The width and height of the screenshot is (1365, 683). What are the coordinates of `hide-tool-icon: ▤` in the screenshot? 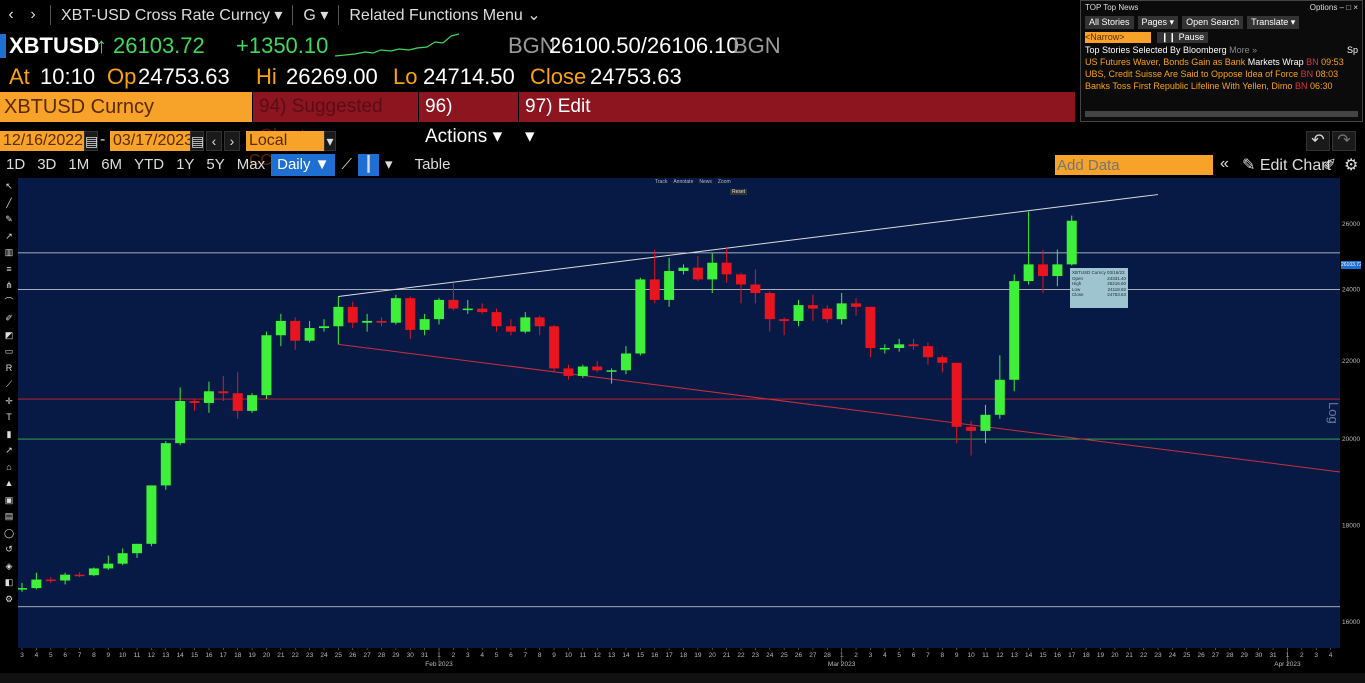 It's located at (9, 516).